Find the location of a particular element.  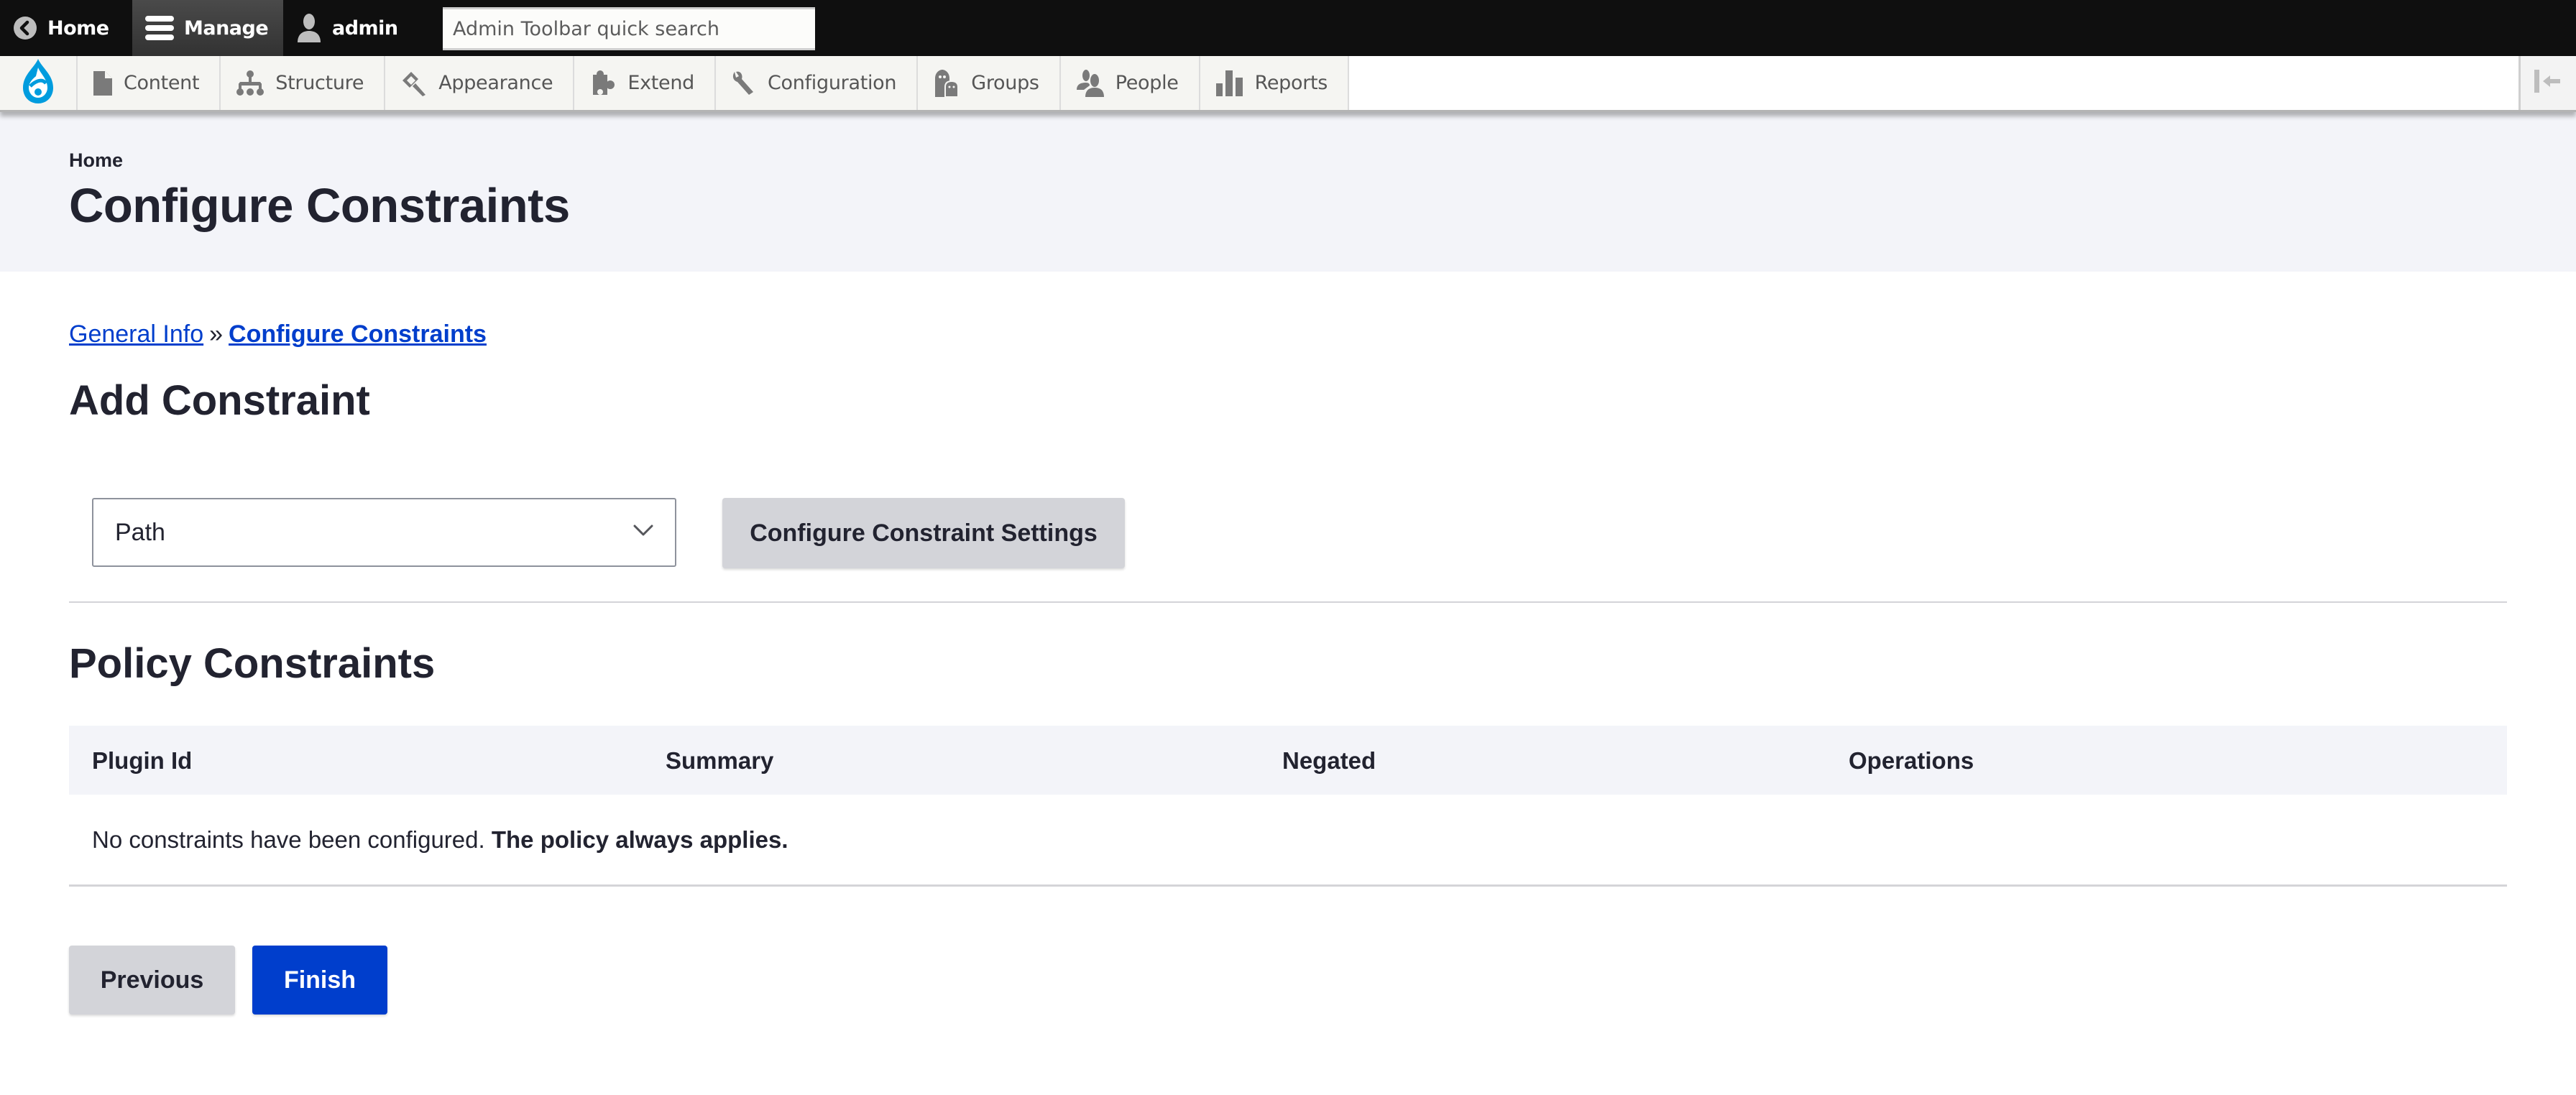

tray-item-label: Reports is located at coordinates (1291, 83).